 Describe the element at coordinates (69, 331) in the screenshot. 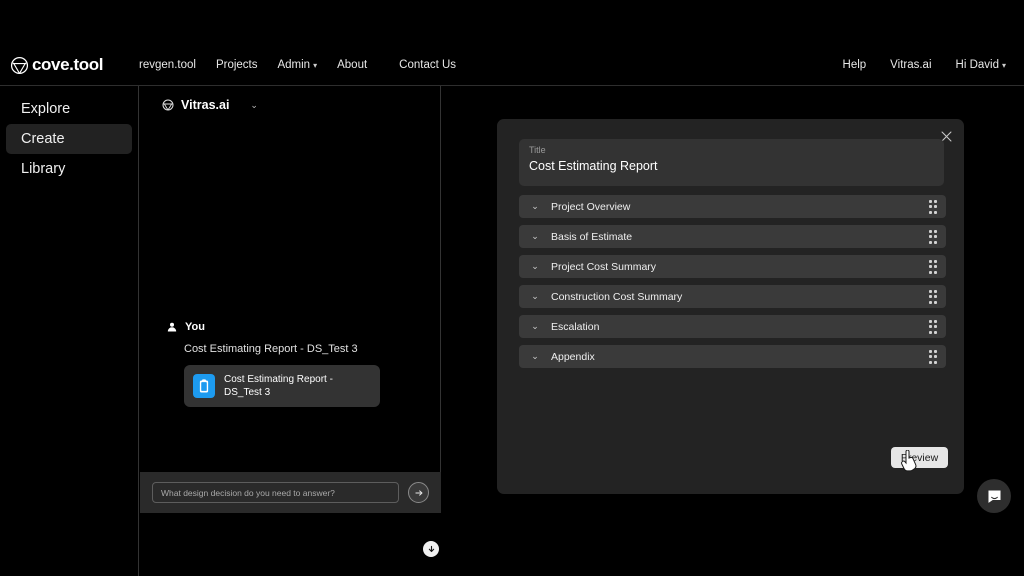

I see `left-sidebar: Explore Create Library` at that location.